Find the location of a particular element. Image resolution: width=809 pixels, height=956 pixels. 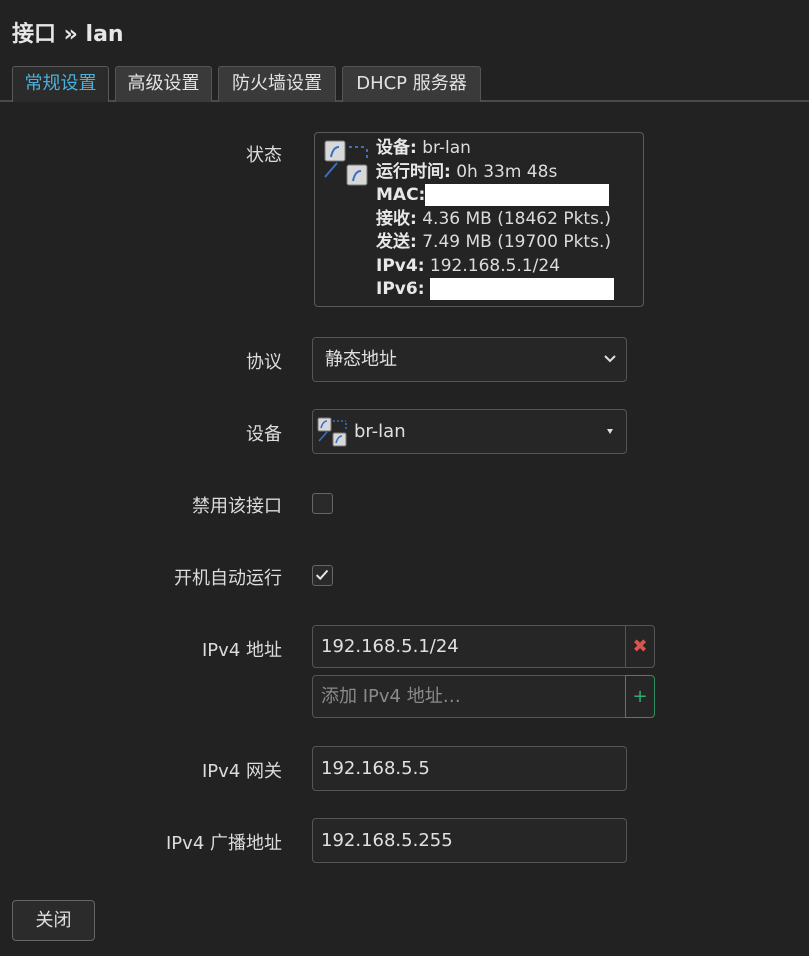

status-rx-row: 接收: 4.36 MB (18462 Pkts.) is located at coordinates (495, 220).